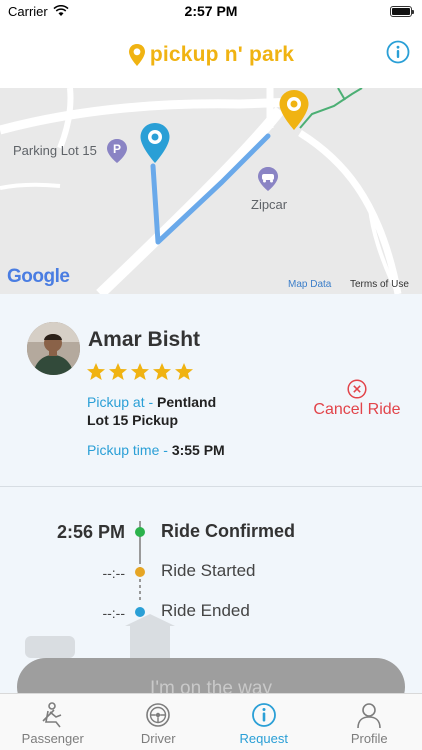 This screenshot has height=750, width=422. Describe the element at coordinates (369, 738) in the screenshot. I see `tab-profile-label: Profile` at that location.